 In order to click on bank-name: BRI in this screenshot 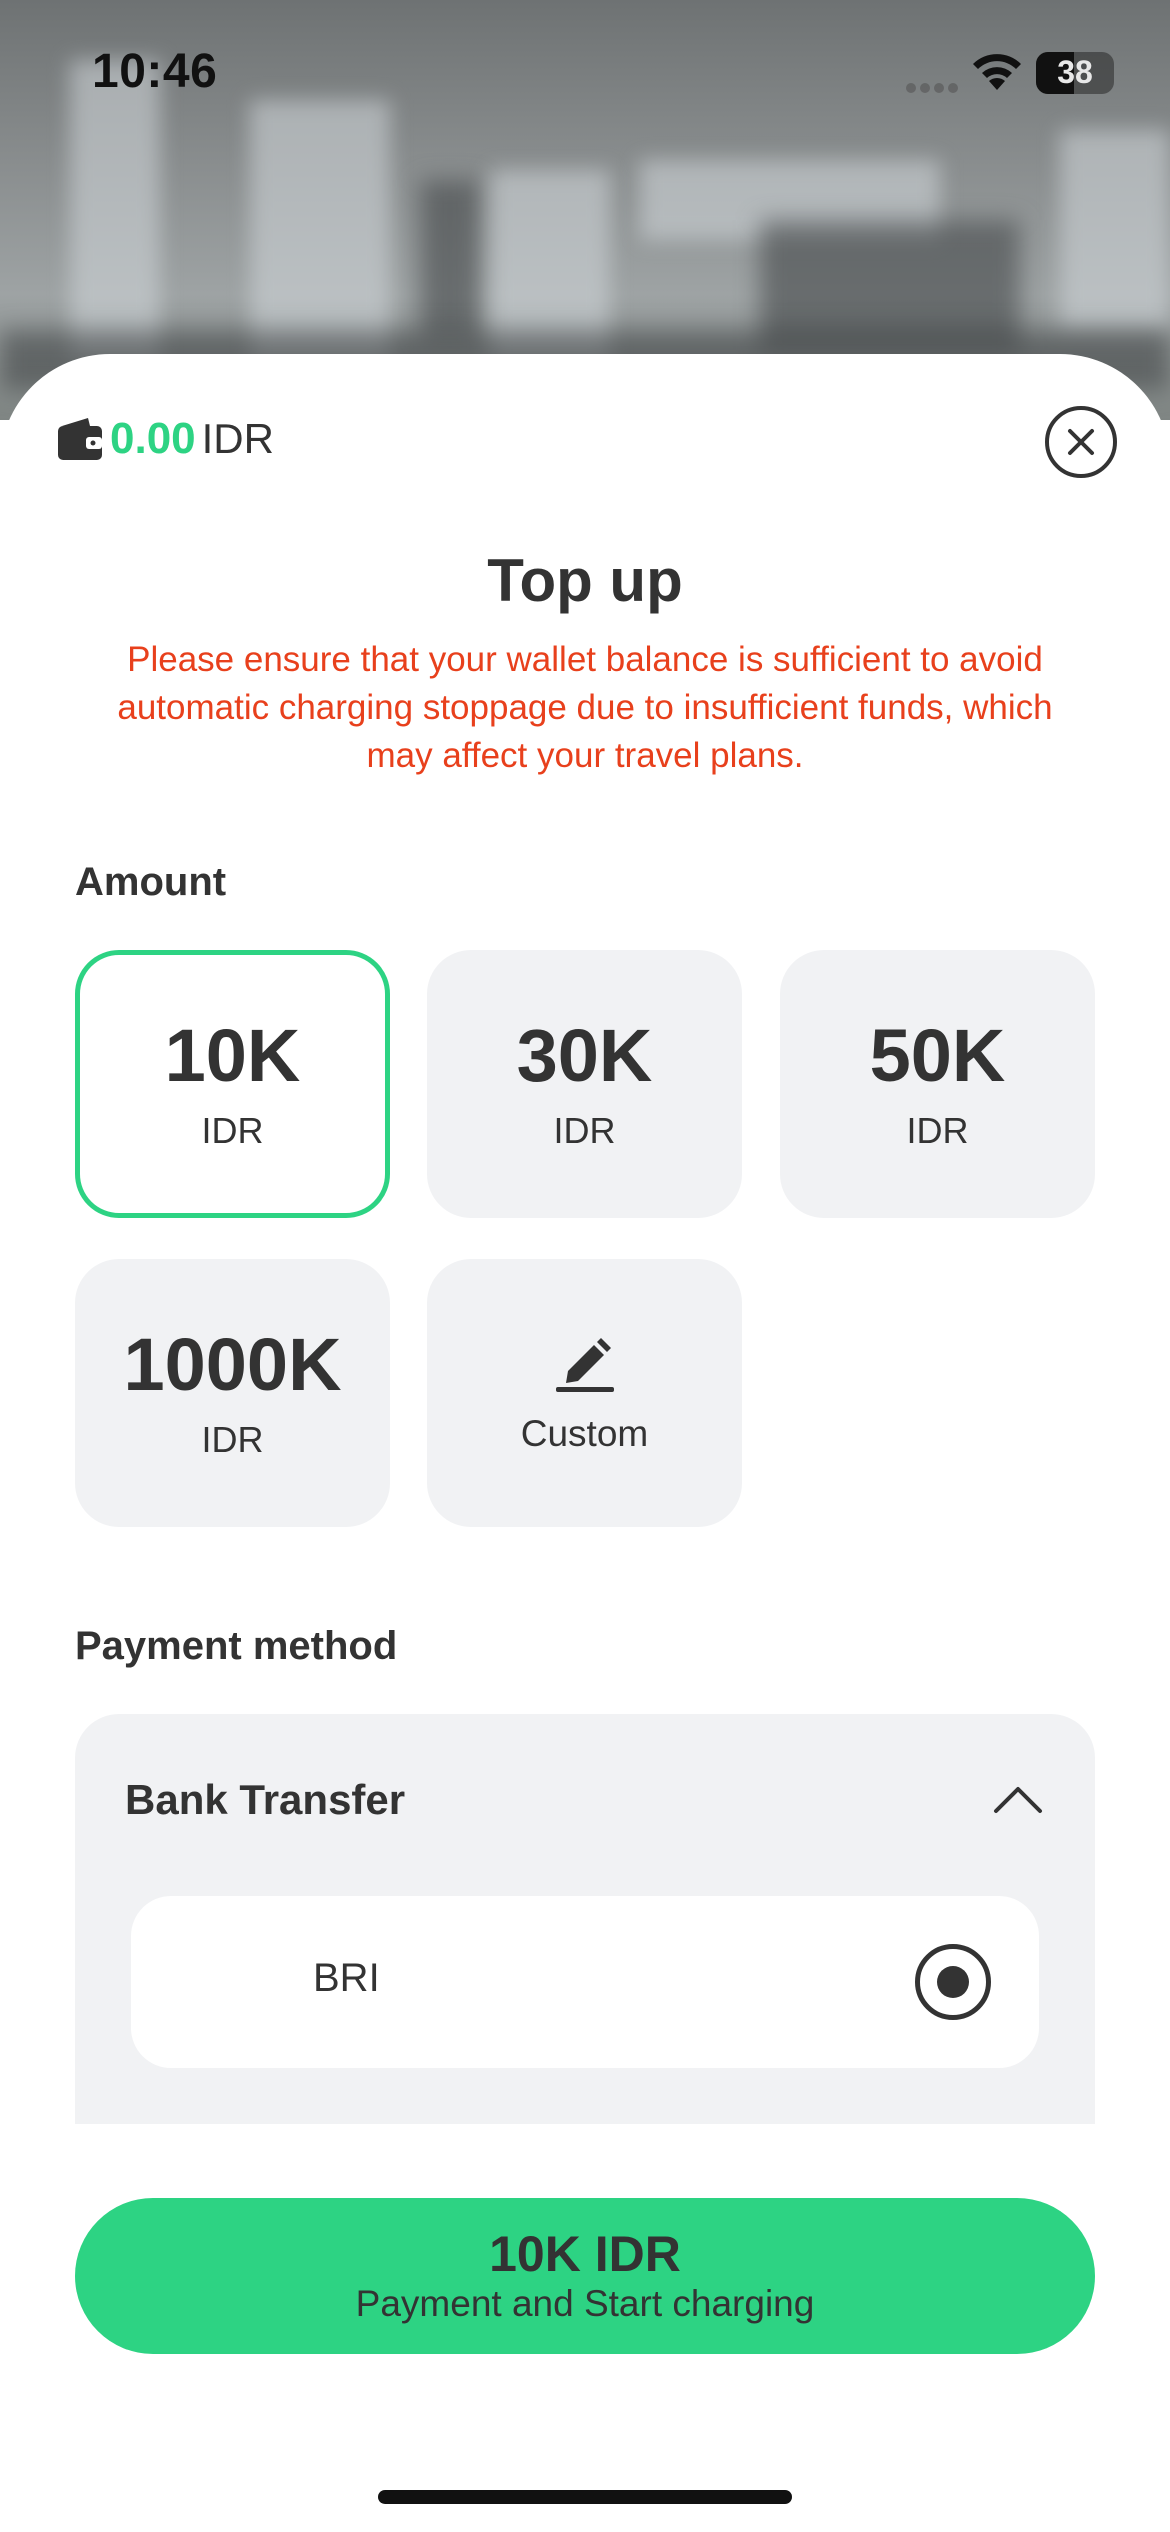, I will do `click(346, 1978)`.